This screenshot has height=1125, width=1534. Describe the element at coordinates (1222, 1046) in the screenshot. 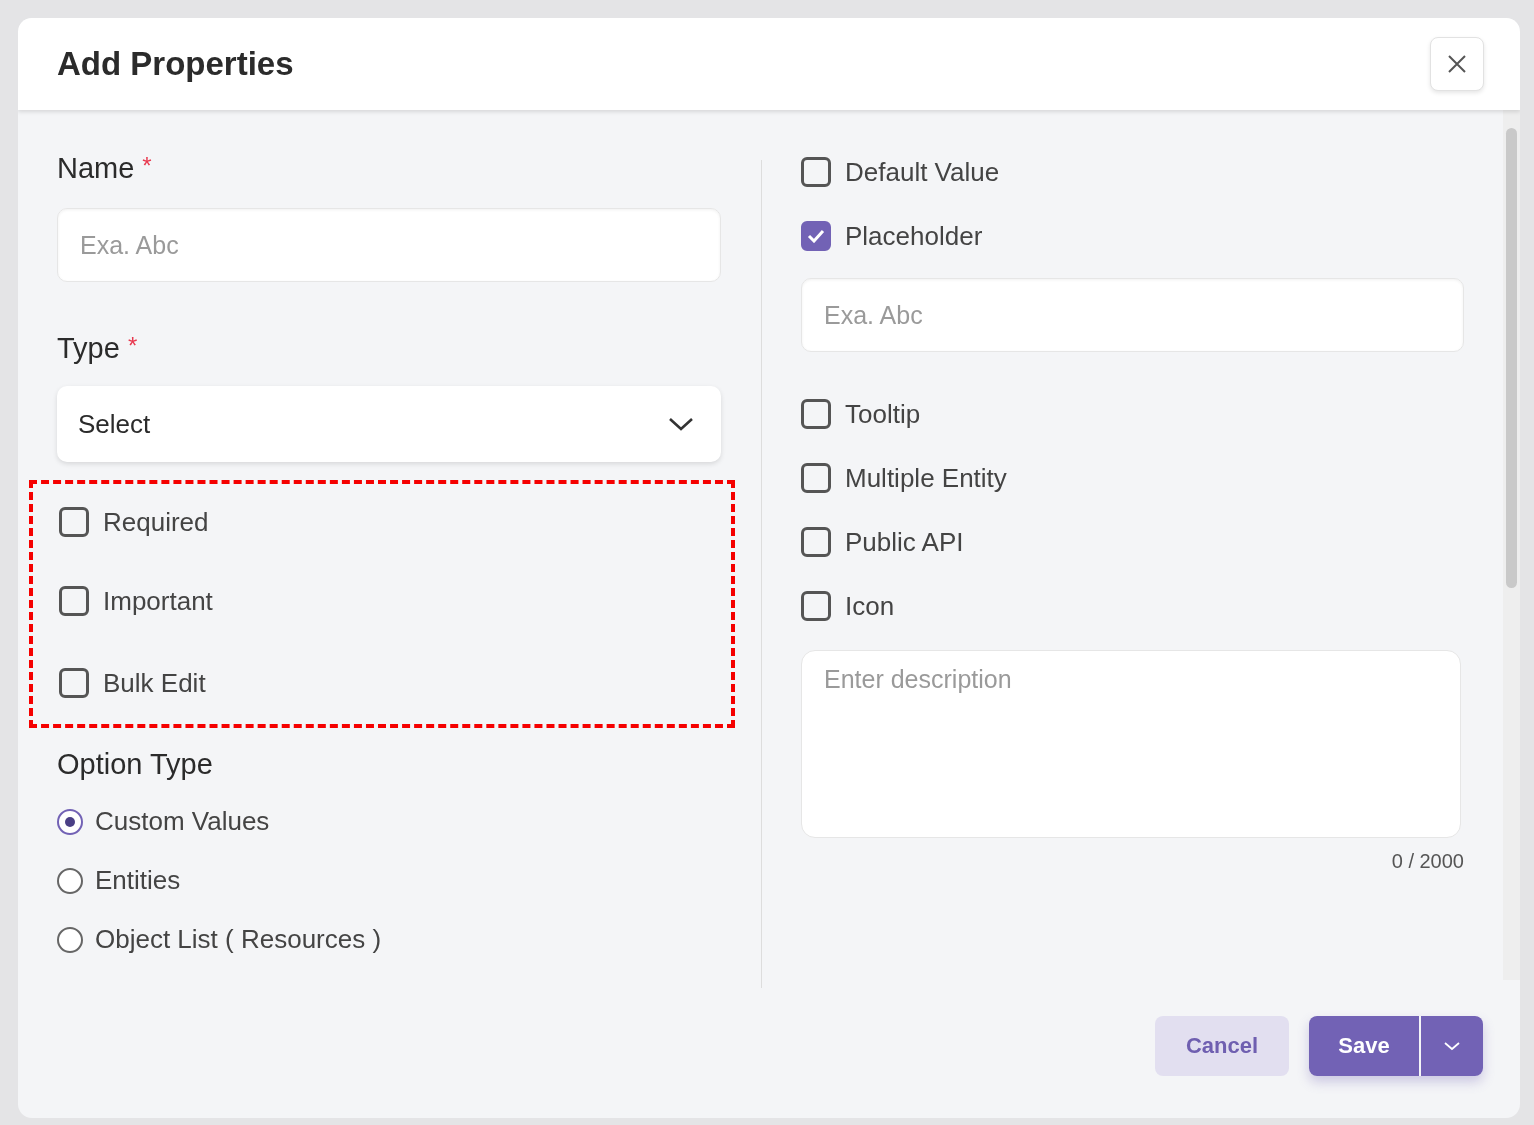

I see `cancel-button: Cancel` at that location.